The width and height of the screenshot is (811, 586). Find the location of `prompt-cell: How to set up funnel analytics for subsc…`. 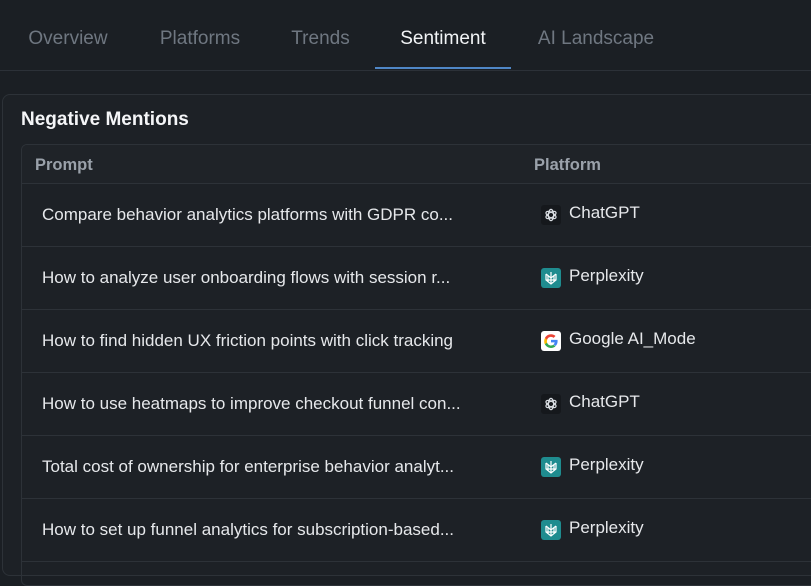

prompt-cell: How to set up funnel analytics for subsc… is located at coordinates (248, 529).